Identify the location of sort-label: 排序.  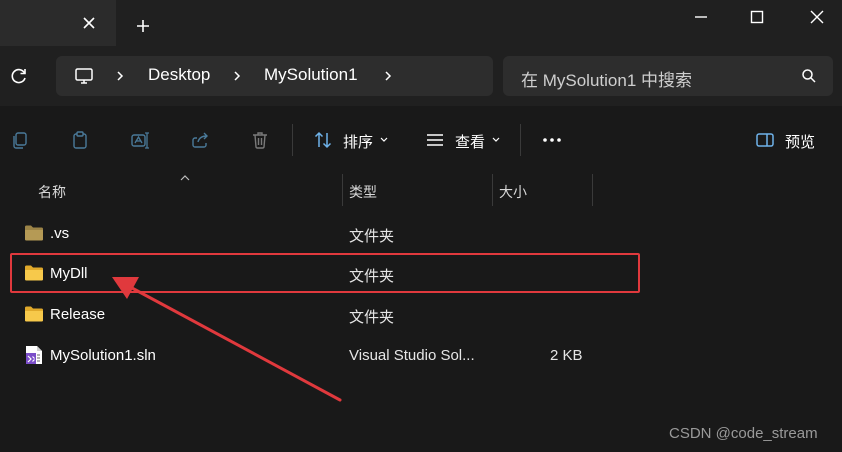
(358, 141).